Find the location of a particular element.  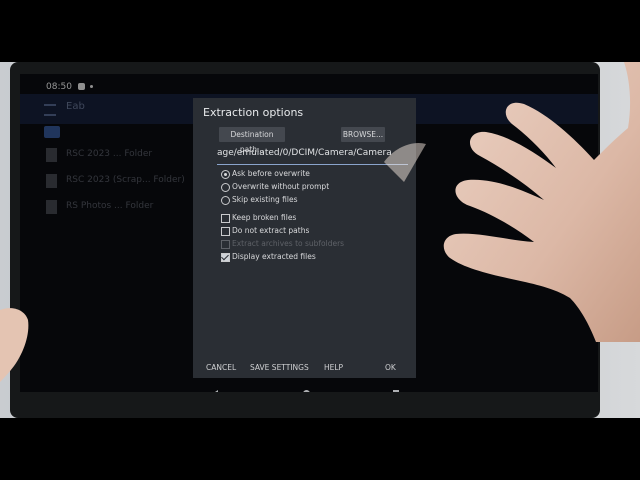

checkbox-checked-icon is located at coordinates (225, 257).